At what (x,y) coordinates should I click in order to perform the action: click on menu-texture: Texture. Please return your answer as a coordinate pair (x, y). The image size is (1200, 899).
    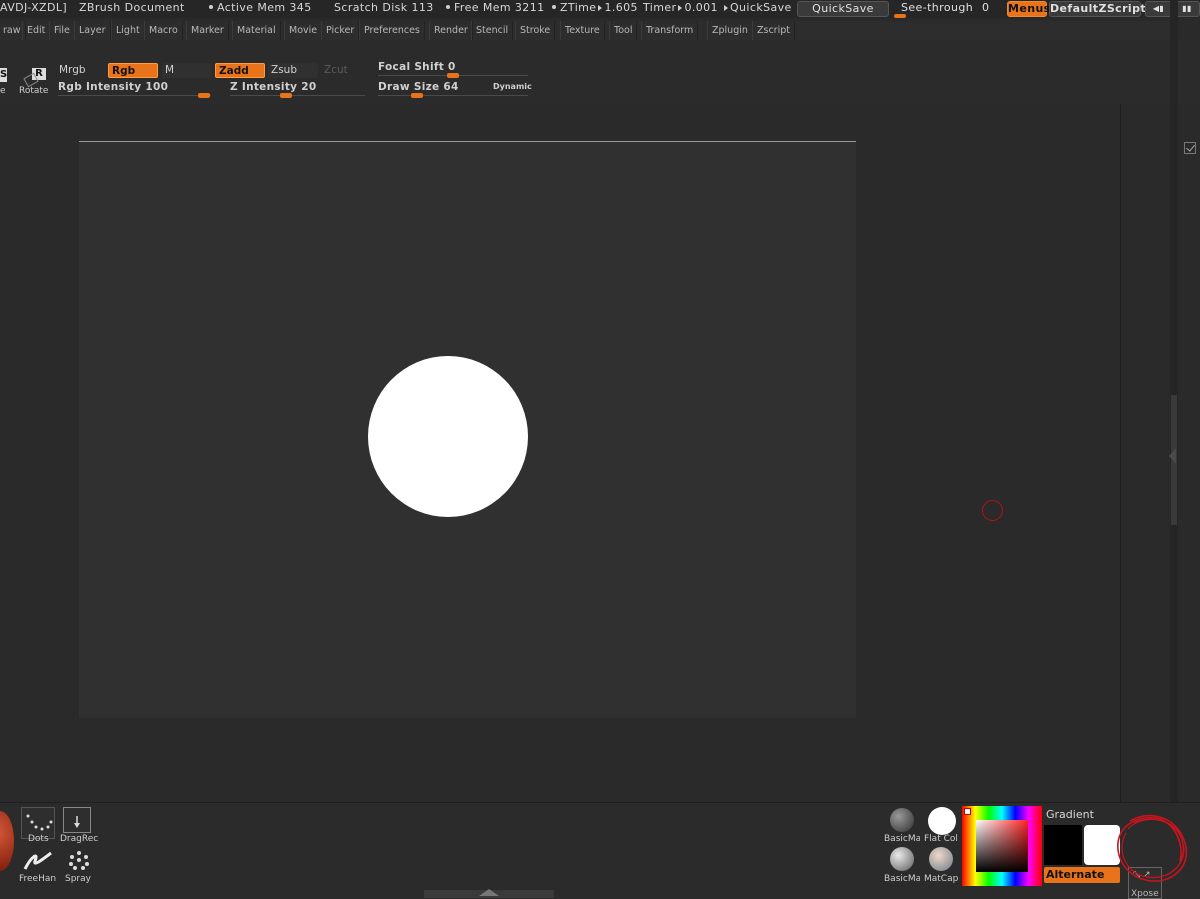
    Looking at the image, I should click on (582, 30).